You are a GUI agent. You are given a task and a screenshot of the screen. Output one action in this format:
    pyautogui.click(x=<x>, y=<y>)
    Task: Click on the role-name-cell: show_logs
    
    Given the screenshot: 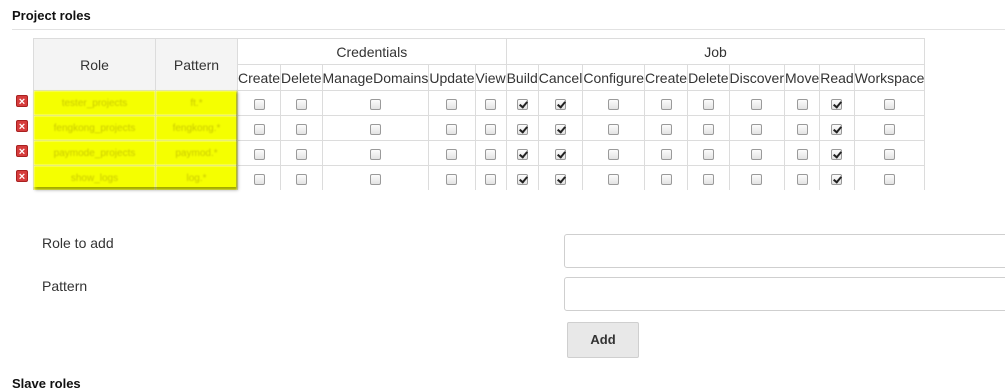 What is the action you would take?
    pyautogui.click(x=94, y=177)
    